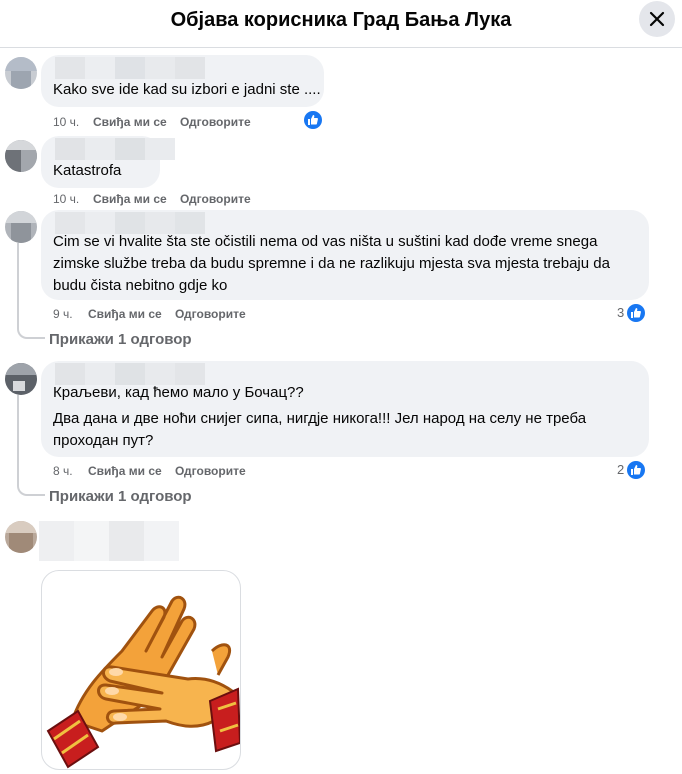 The width and height of the screenshot is (682, 774). I want to click on reaction-count: 2, so click(621, 469).